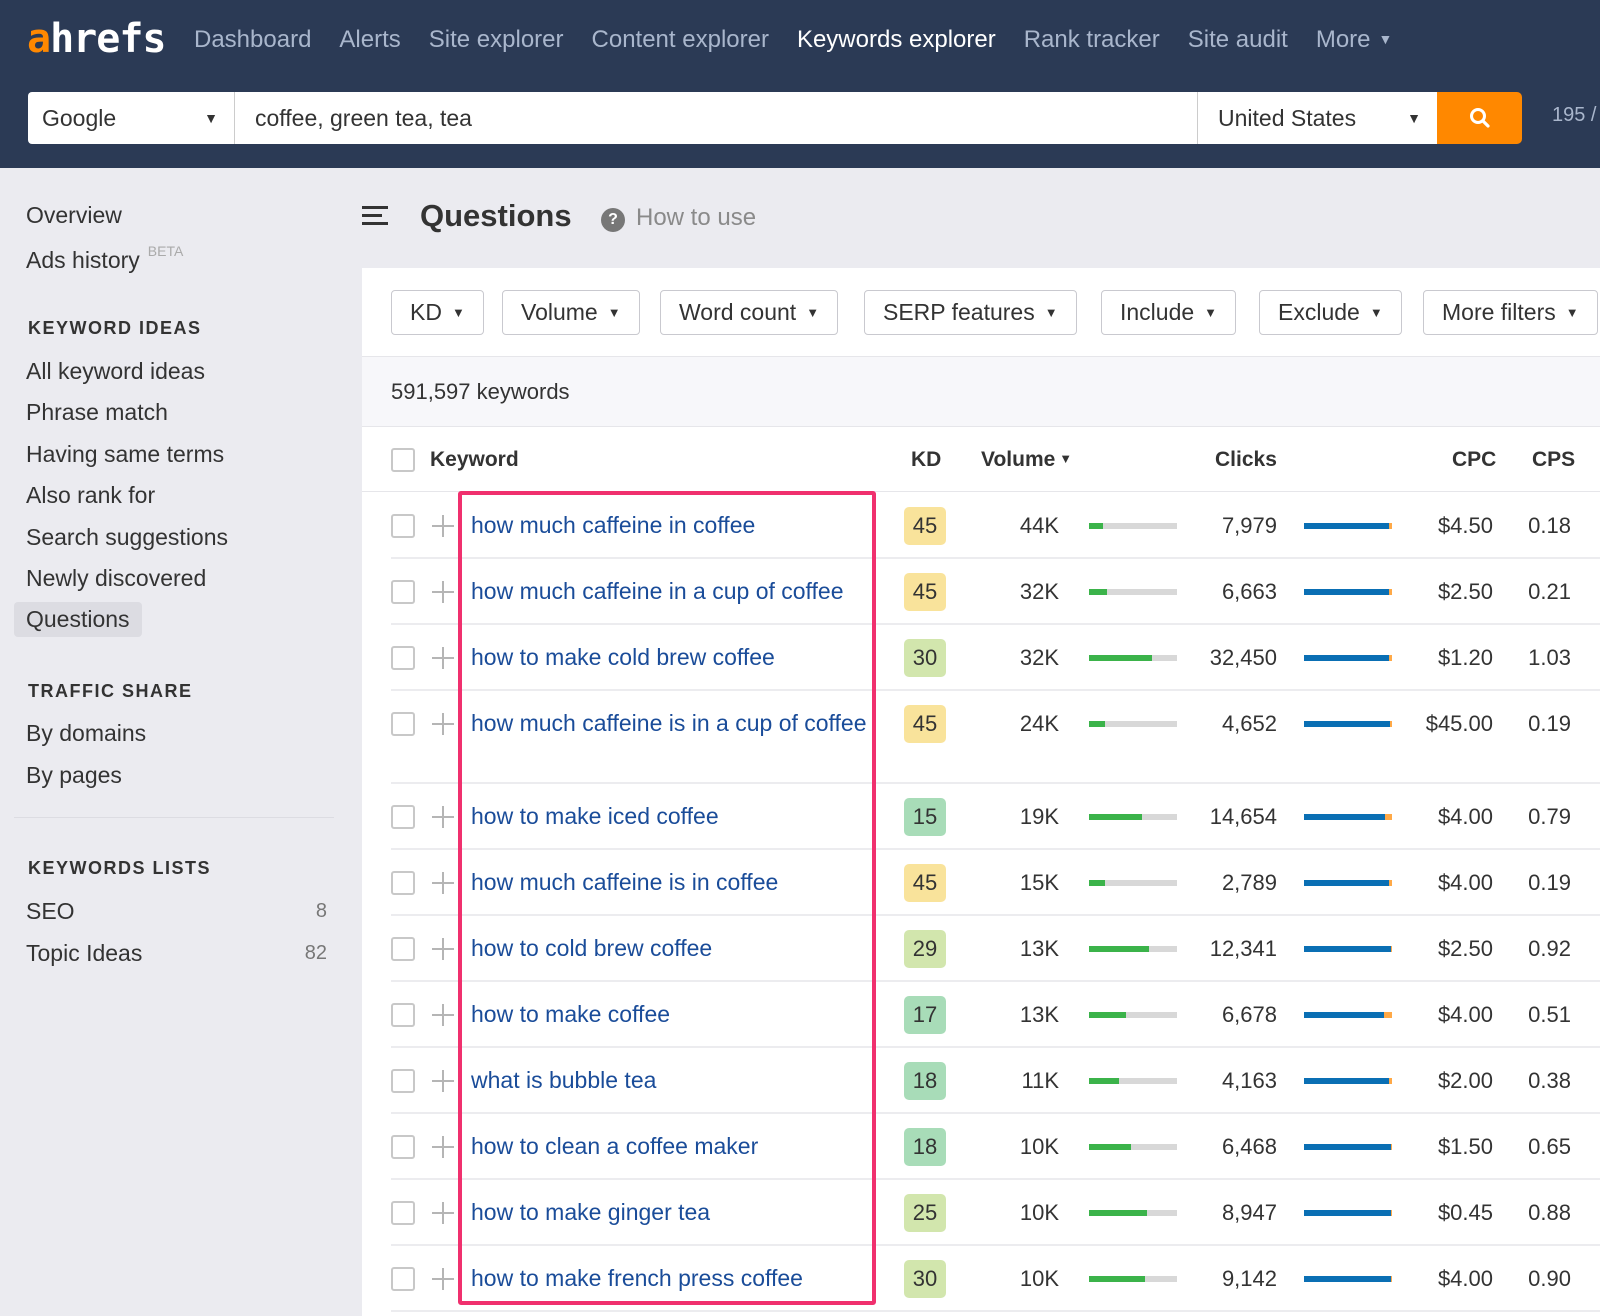  What do you see at coordinates (116, 578) in the screenshot?
I see `sidebar-item-newly-discovered: Newly discovered` at bounding box center [116, 578].